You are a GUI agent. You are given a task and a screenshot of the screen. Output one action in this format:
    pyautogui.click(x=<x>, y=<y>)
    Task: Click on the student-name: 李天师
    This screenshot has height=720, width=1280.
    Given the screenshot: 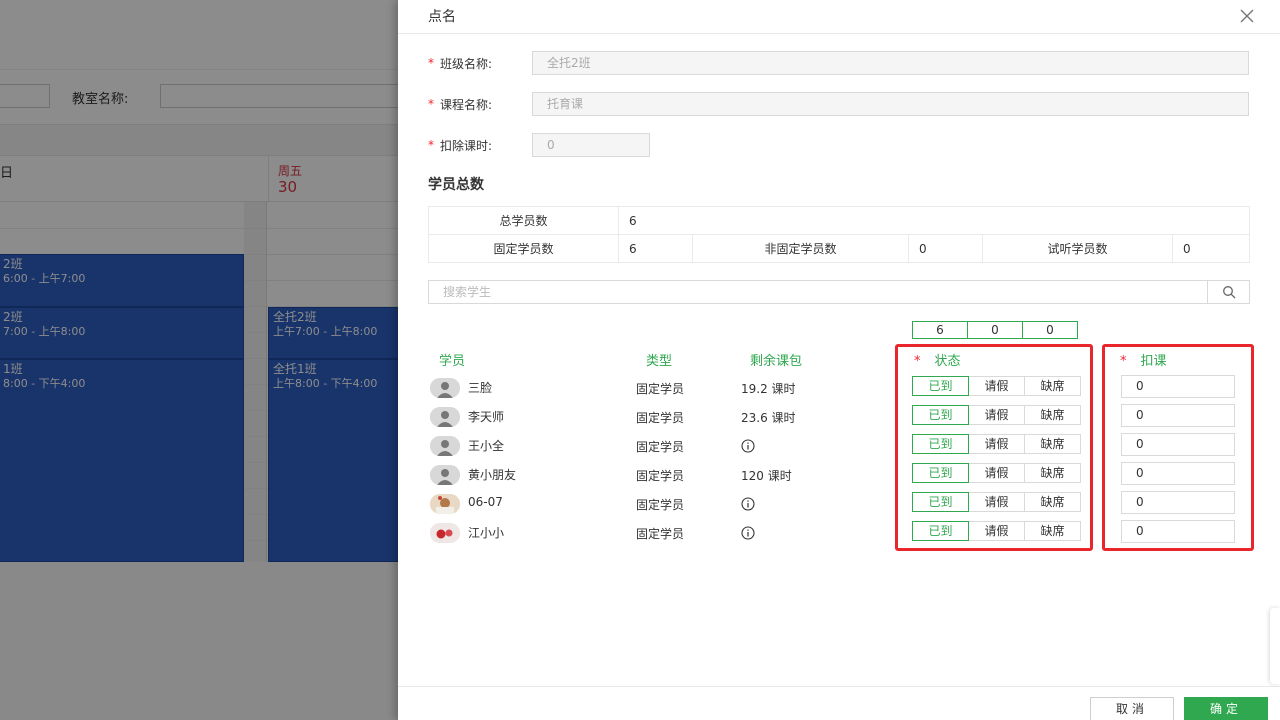 What is the action you would take?
    pyautogui.click(x=486, y=417)
    